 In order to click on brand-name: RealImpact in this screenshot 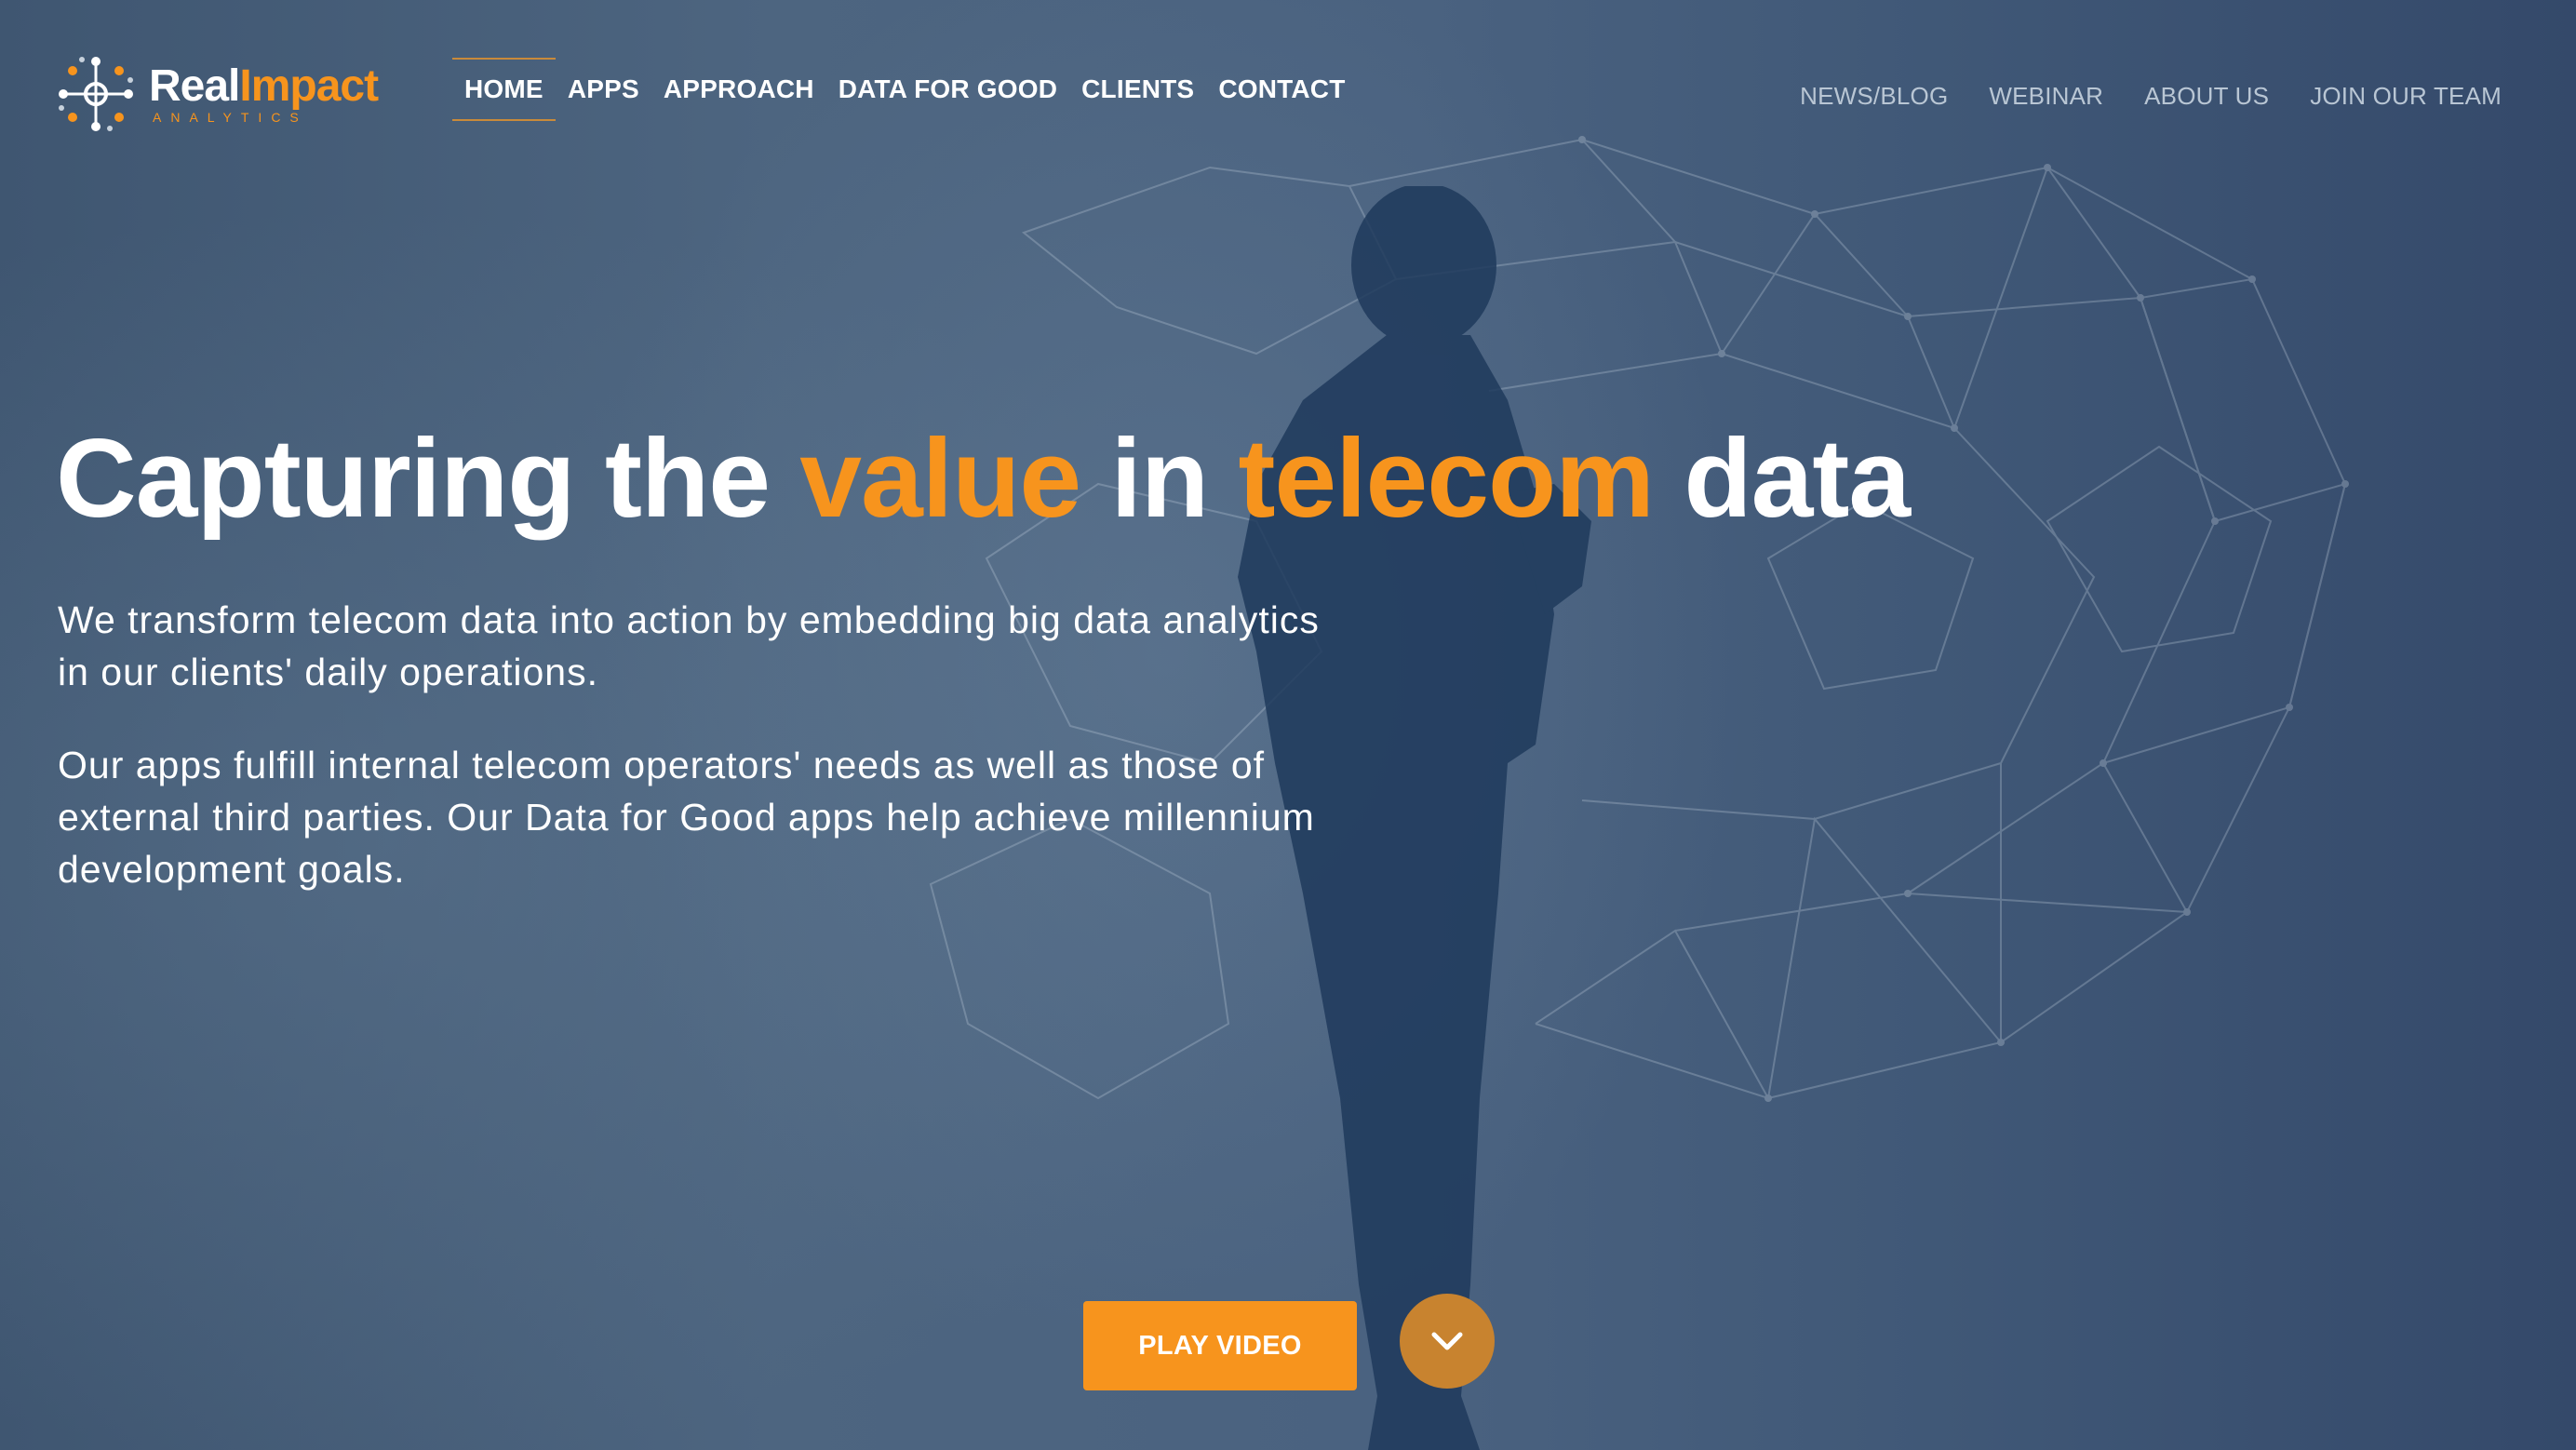, I will do `click(264, 86)`.